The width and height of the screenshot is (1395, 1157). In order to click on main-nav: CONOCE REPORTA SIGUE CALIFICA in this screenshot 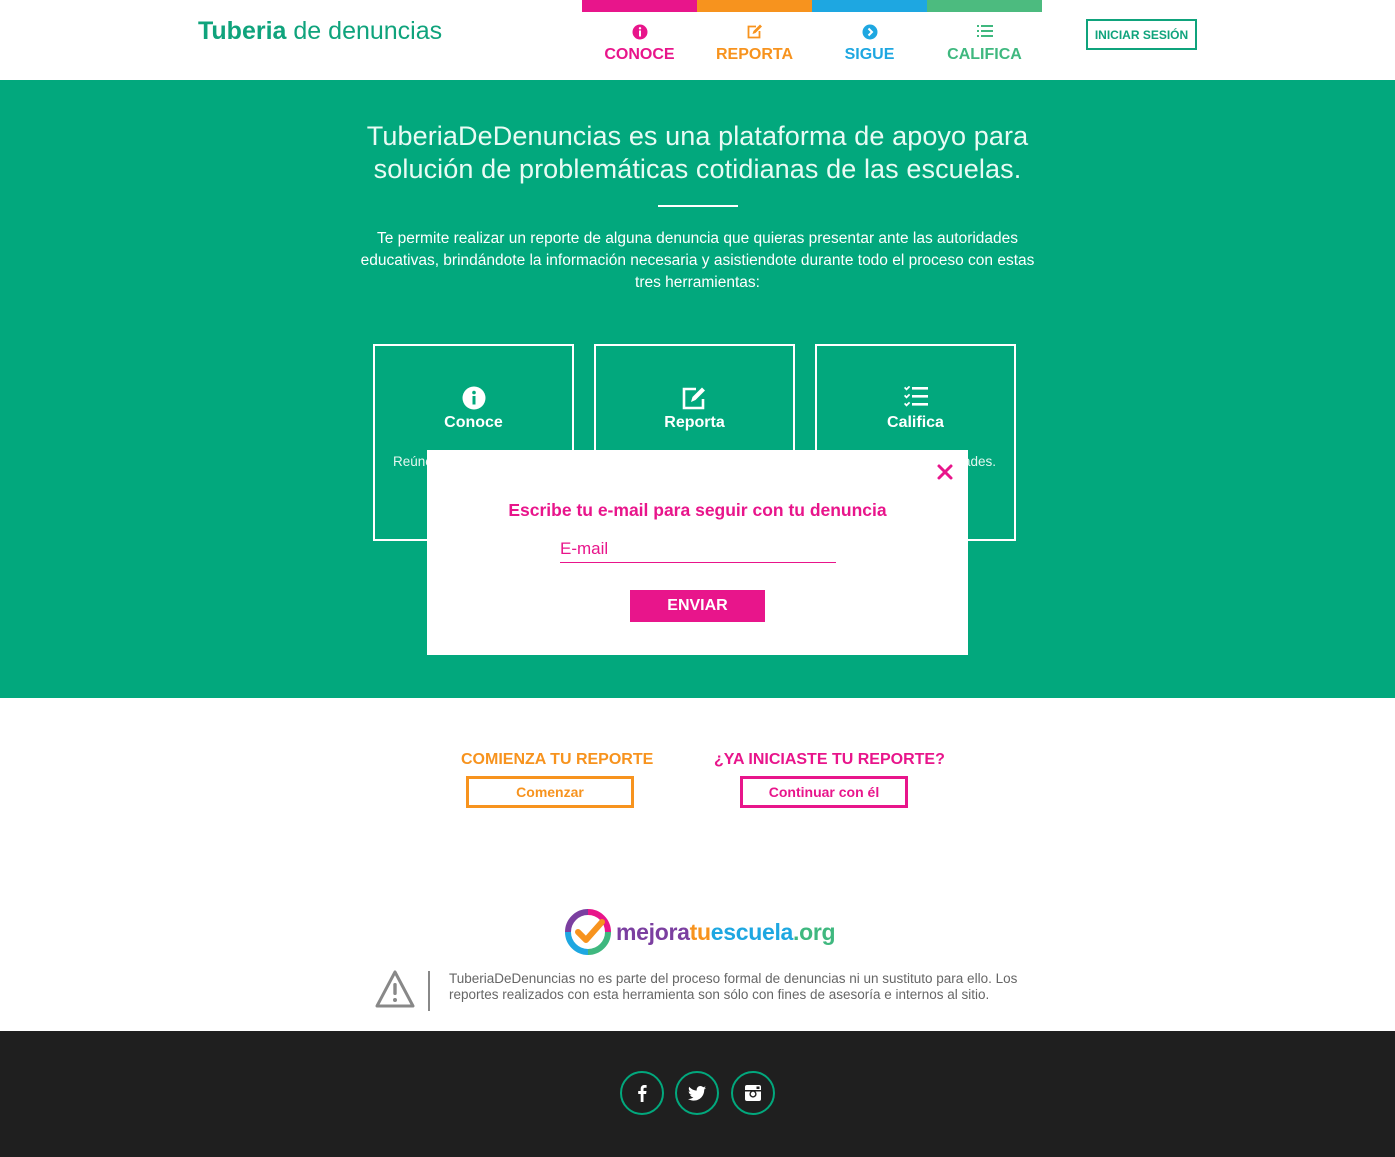, I will do `click(812, 40)`.